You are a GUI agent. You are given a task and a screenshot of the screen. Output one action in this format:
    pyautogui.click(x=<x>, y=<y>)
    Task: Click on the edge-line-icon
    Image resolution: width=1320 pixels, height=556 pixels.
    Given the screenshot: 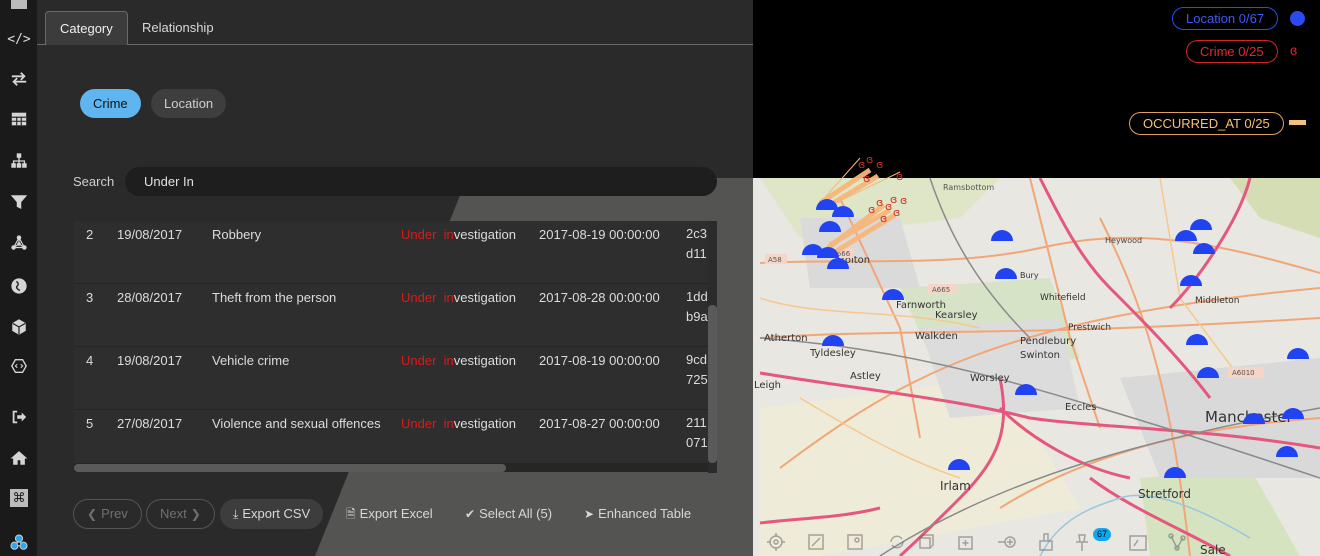 What is the action you would take?
    pyautogui.click(x=1297, y=122)
    